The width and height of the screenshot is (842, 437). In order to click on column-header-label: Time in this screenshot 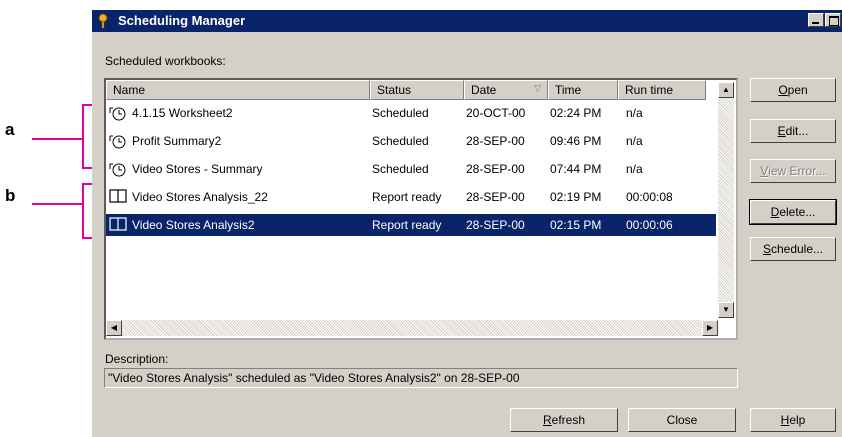, I will do `click(568, 90)`.